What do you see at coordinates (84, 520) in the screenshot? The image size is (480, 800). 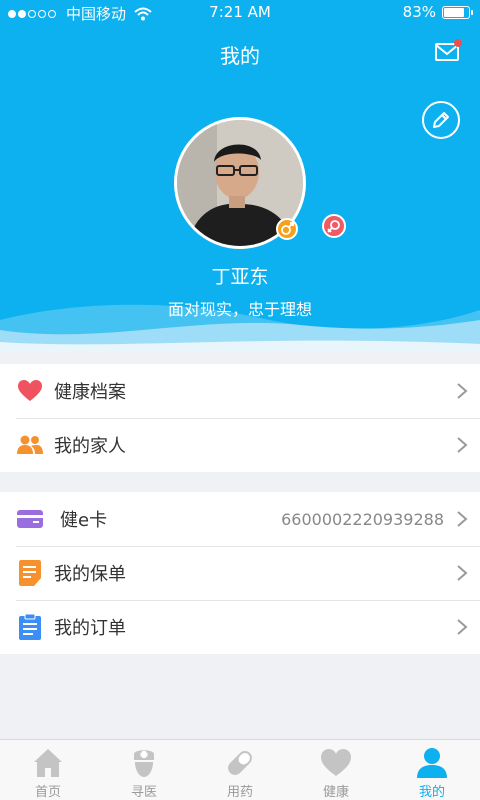 I see `menu-label: 健e卡` at bounding box center [84, 520].